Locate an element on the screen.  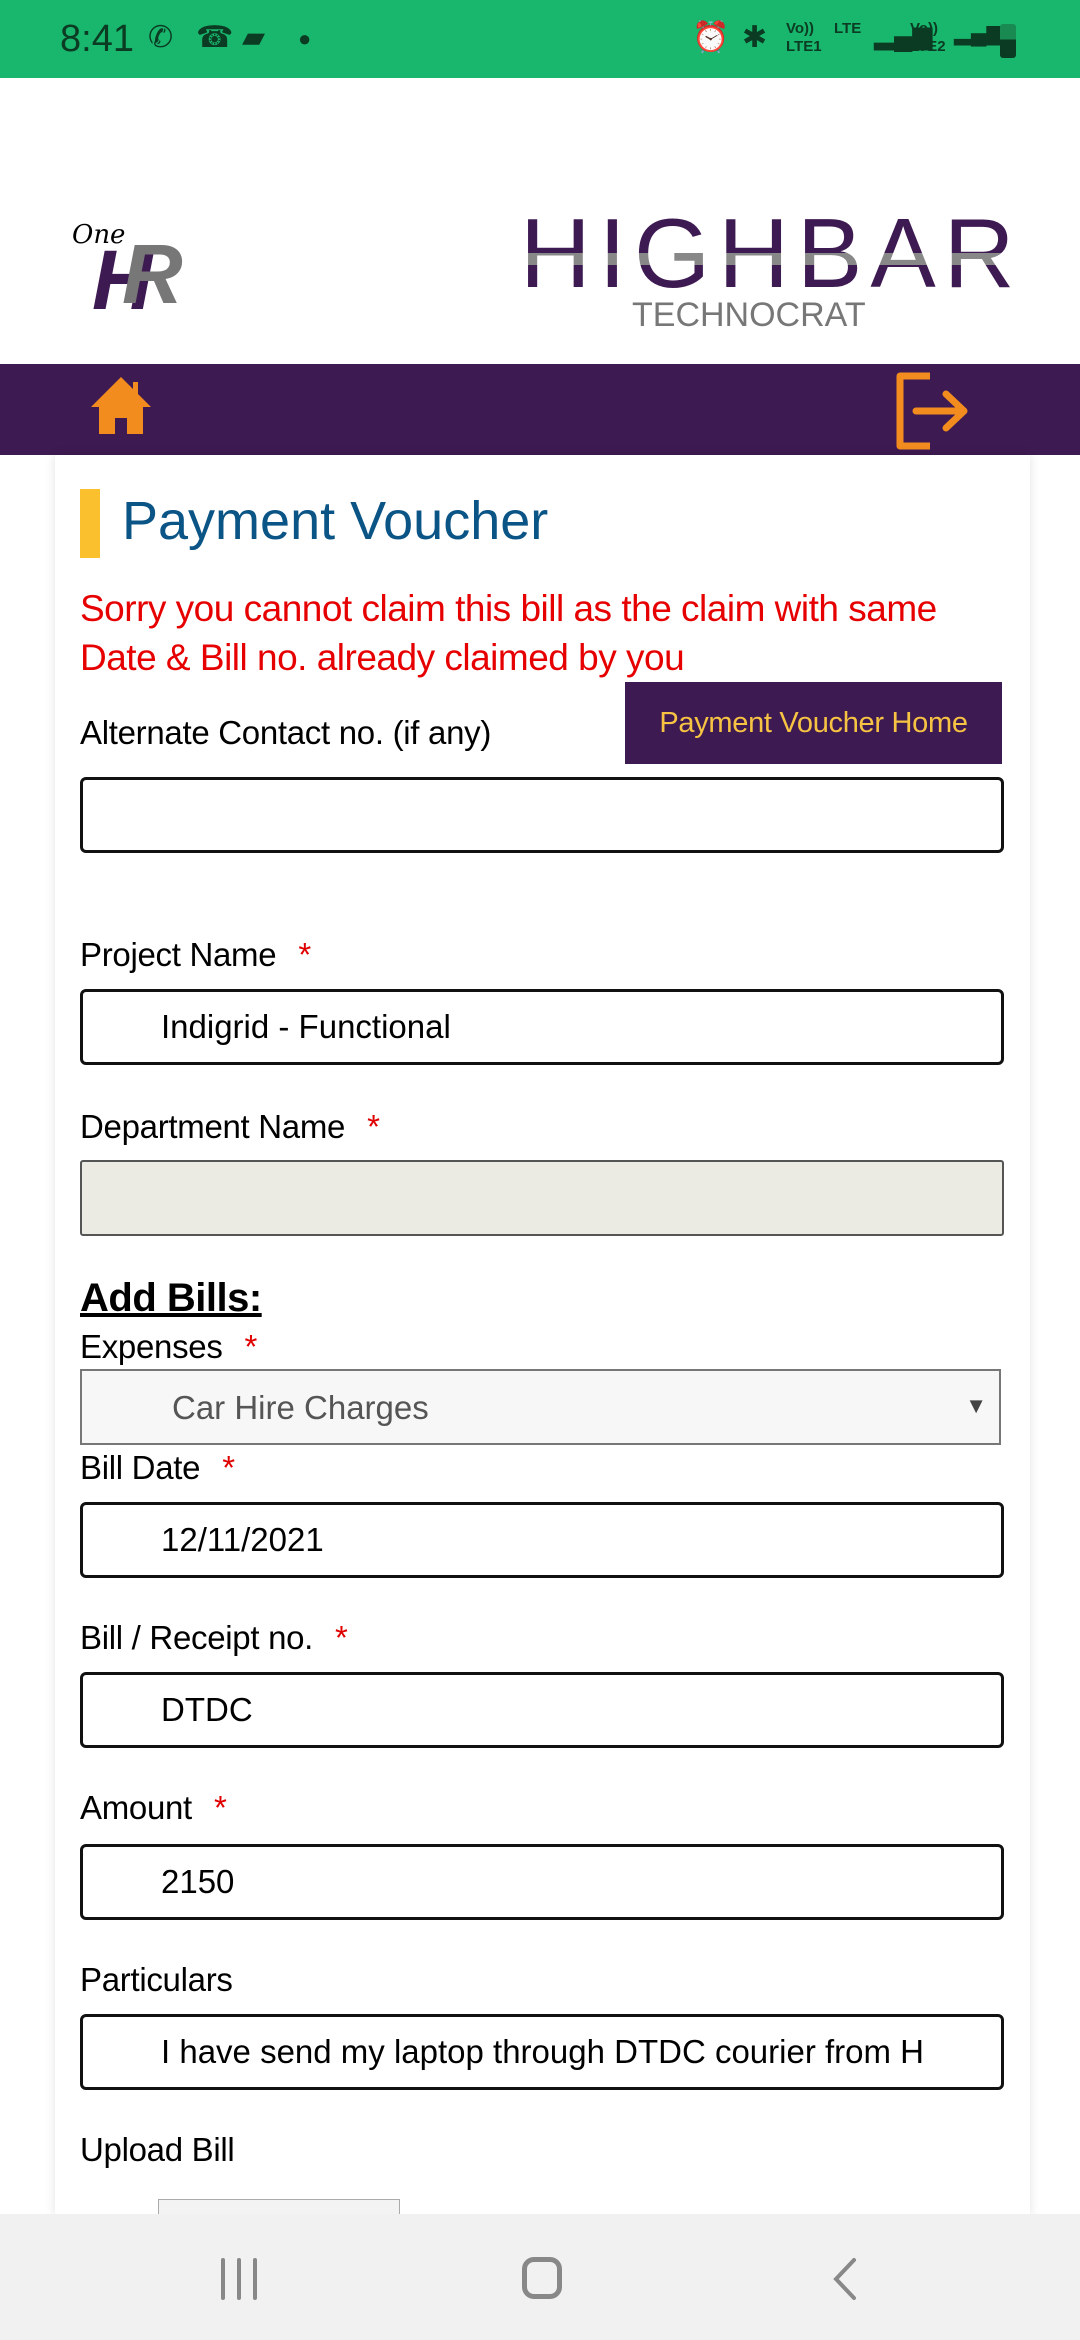
top-nav-bar is located at coordinates (540, 409).